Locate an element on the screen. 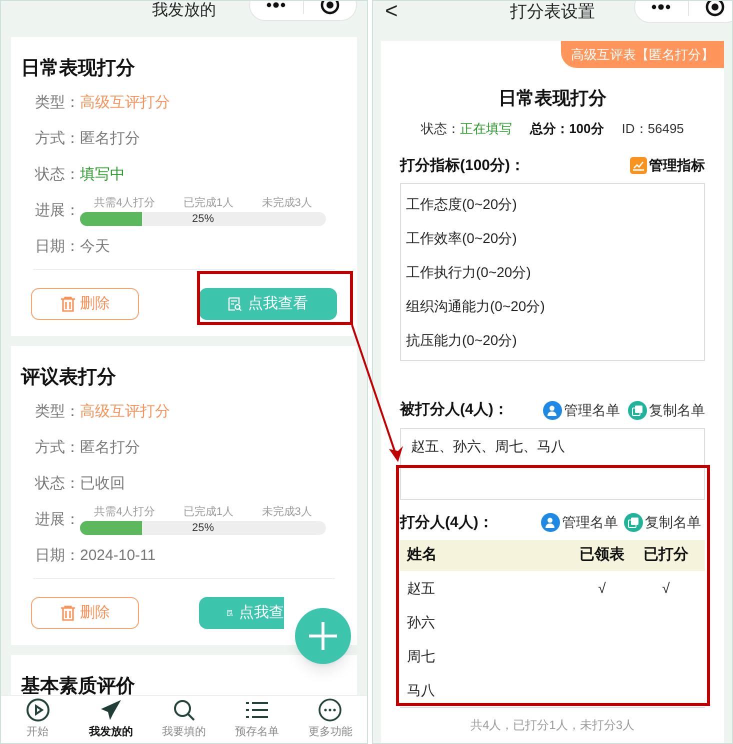 Image resolution: width=733 pixels, height=744 pixels. manage-criteria-button: 管理指标 is located at coordinates (667, 165).